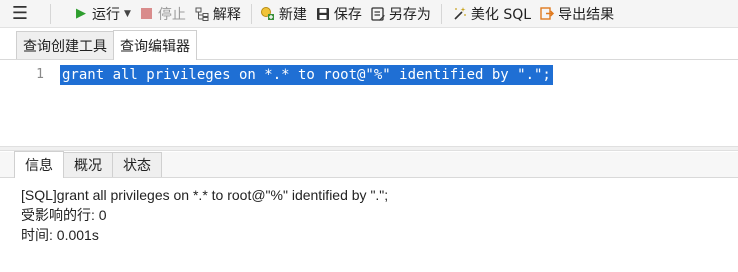 Image resolution: width=738 pixels, height=272 pixels. I want to click on result-tab-strip: 信息 概况 状态, so click(369, 164).